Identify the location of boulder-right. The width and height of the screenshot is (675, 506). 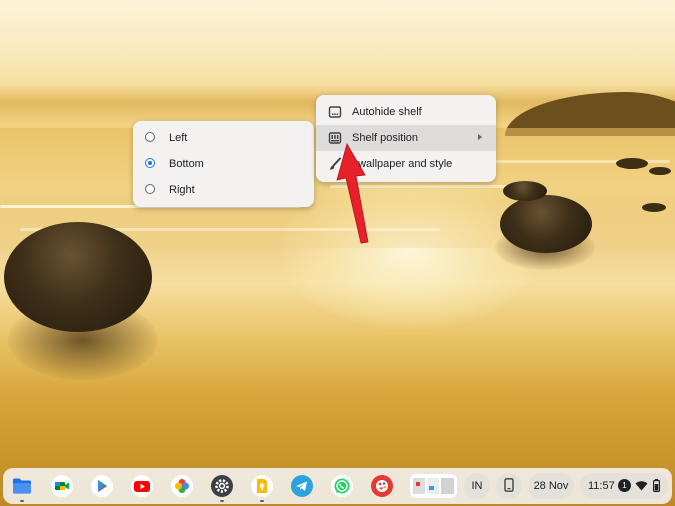
(546, 224).